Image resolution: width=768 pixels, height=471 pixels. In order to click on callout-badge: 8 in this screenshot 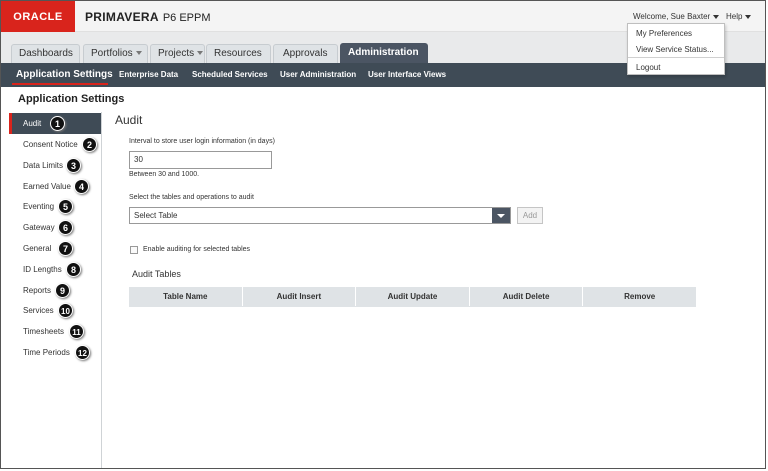, I will do `click(73, 269)`.